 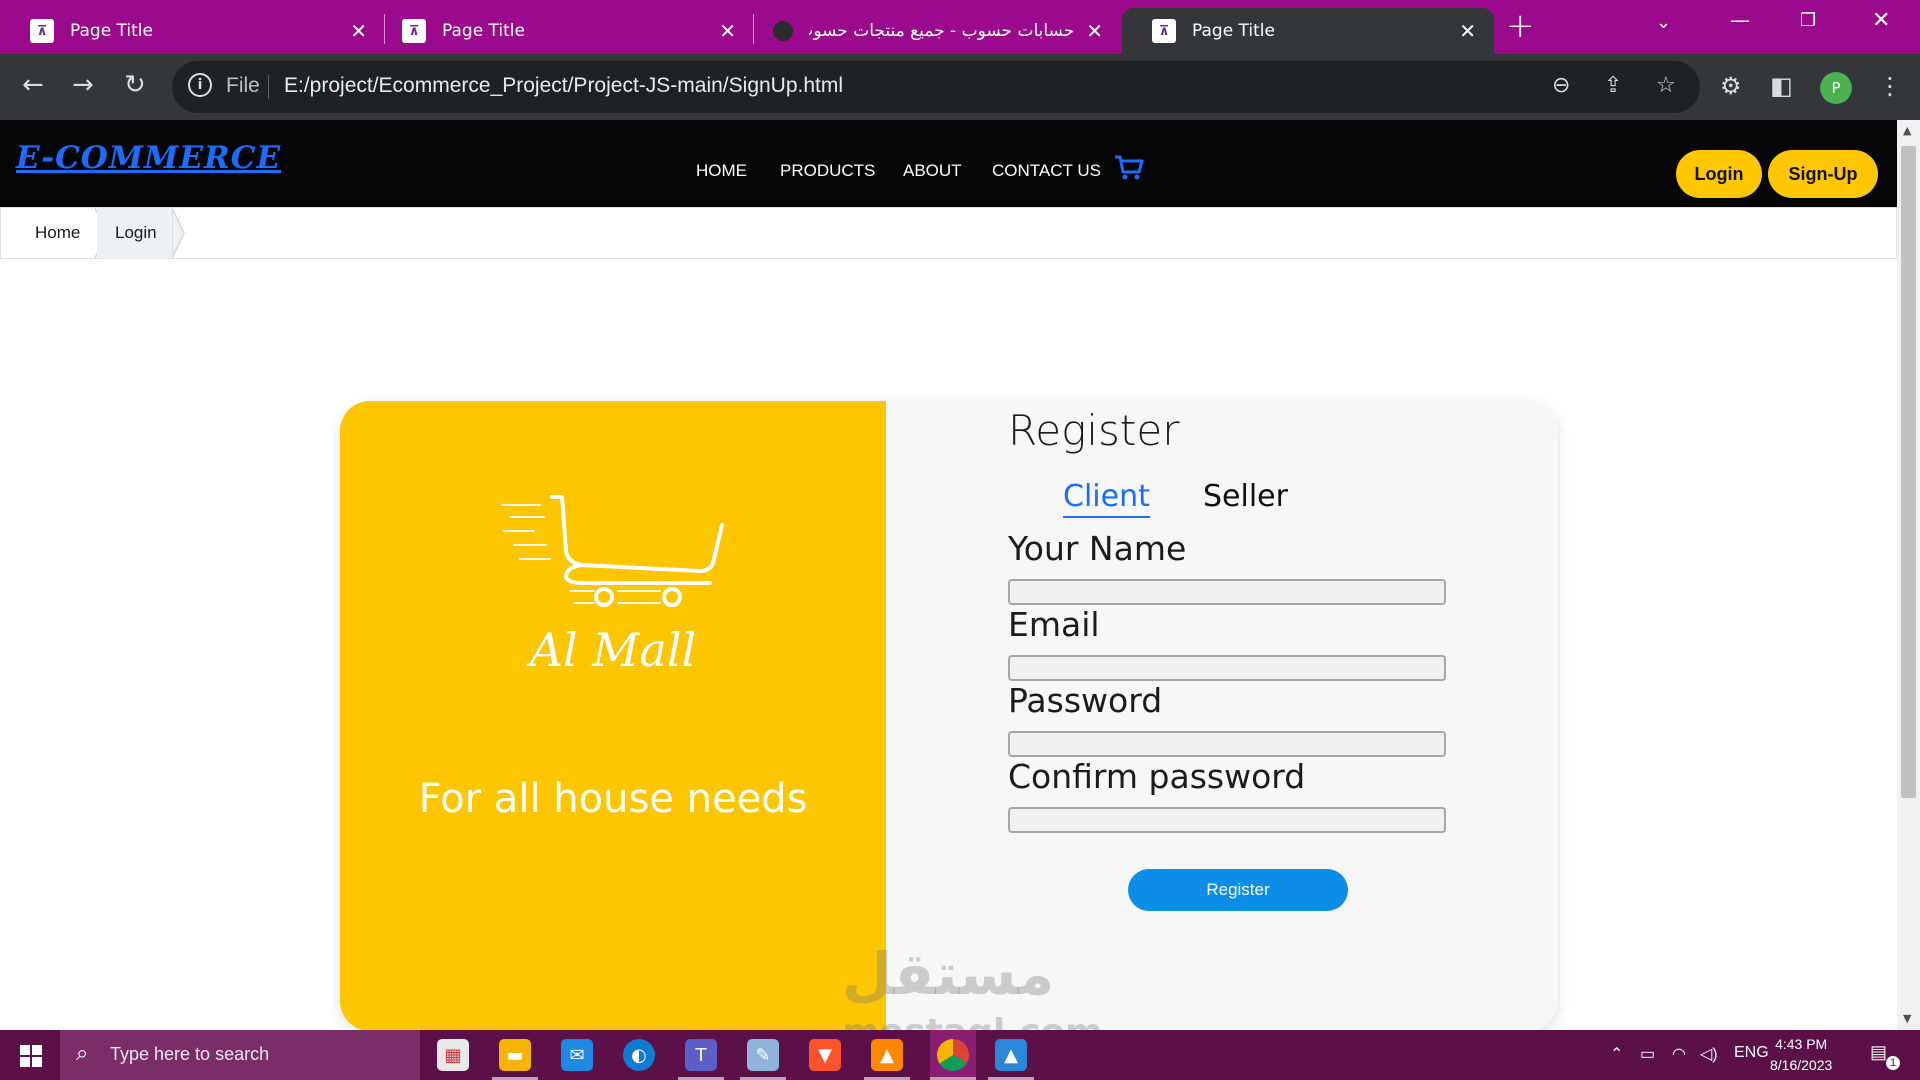 What do you see at coordinates (1740, 20) in the screenshot?
I see `minimize-icon: —` at bounding box center [1740, 20].